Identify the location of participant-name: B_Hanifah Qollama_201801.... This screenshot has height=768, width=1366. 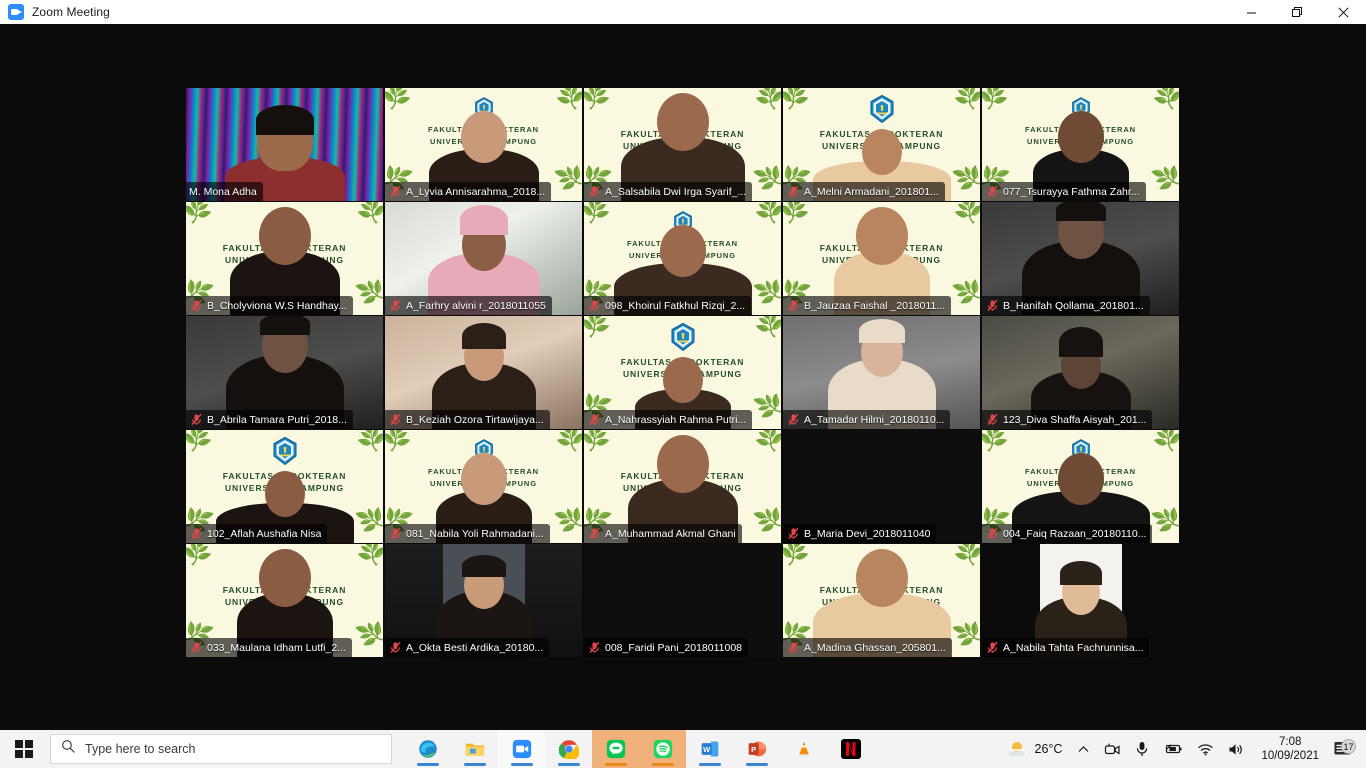
(1073, 305).